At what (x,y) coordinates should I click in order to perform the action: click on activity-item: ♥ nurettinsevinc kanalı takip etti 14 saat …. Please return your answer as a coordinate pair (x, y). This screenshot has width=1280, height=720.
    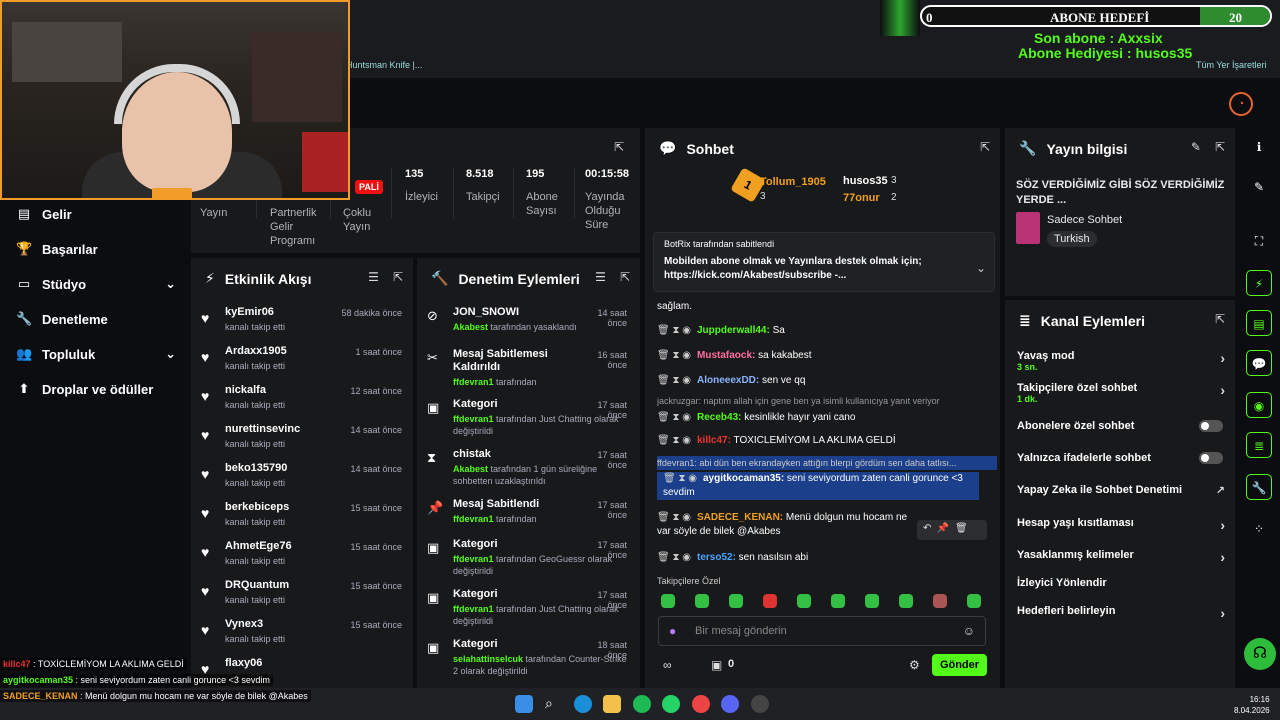
    Looking at the image, I should click on (303, 440).